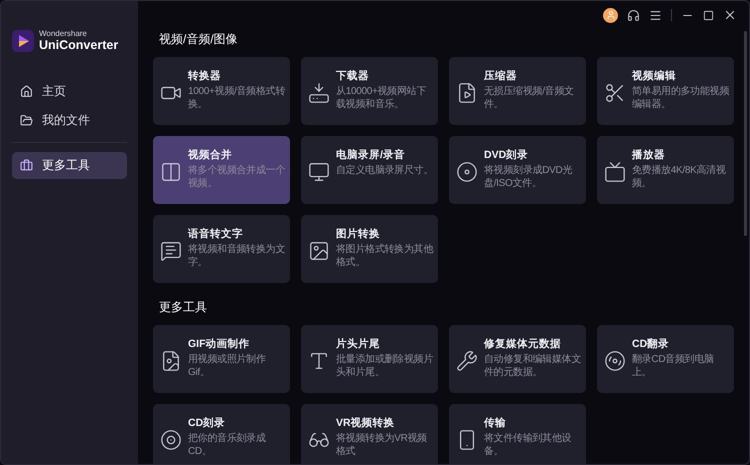 This screenshot has width=750, height=465. I want to click on tool-title: GIF动画制作, so click(219, 344).